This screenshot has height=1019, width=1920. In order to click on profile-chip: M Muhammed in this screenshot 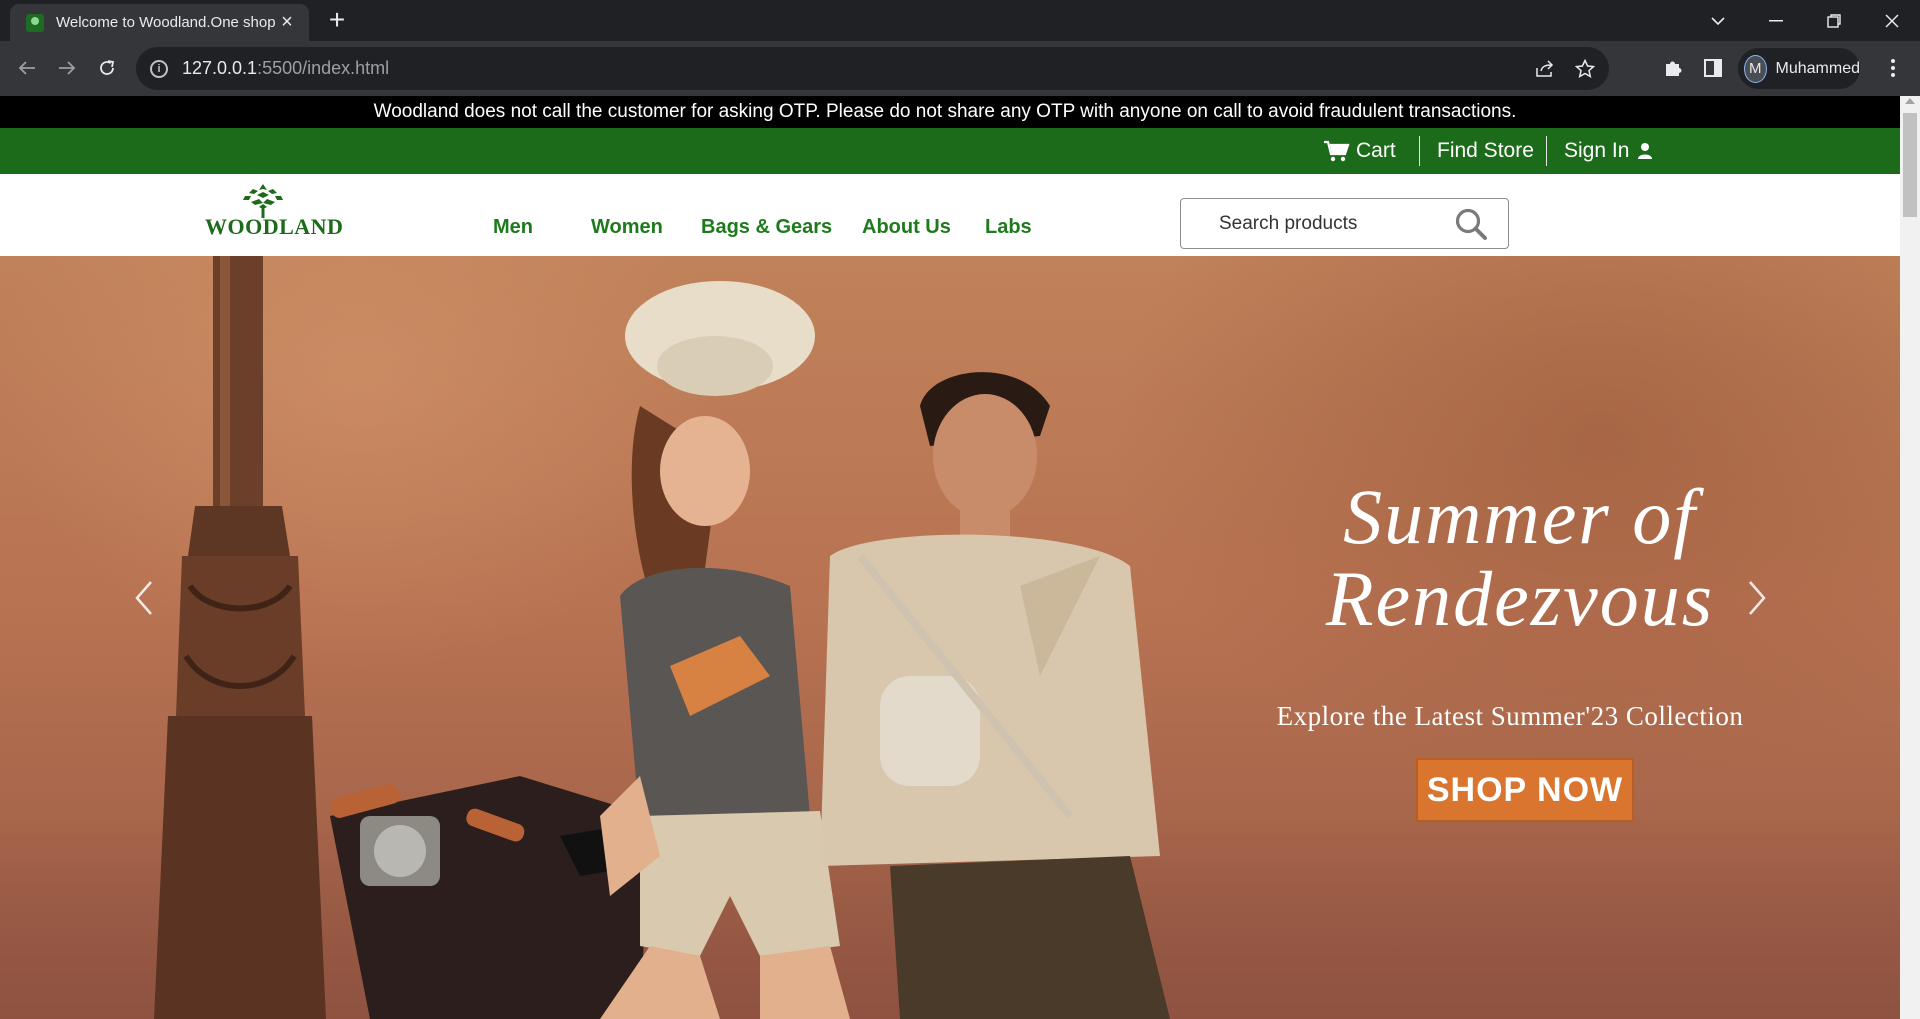, I will do `click(1799, 68)`.